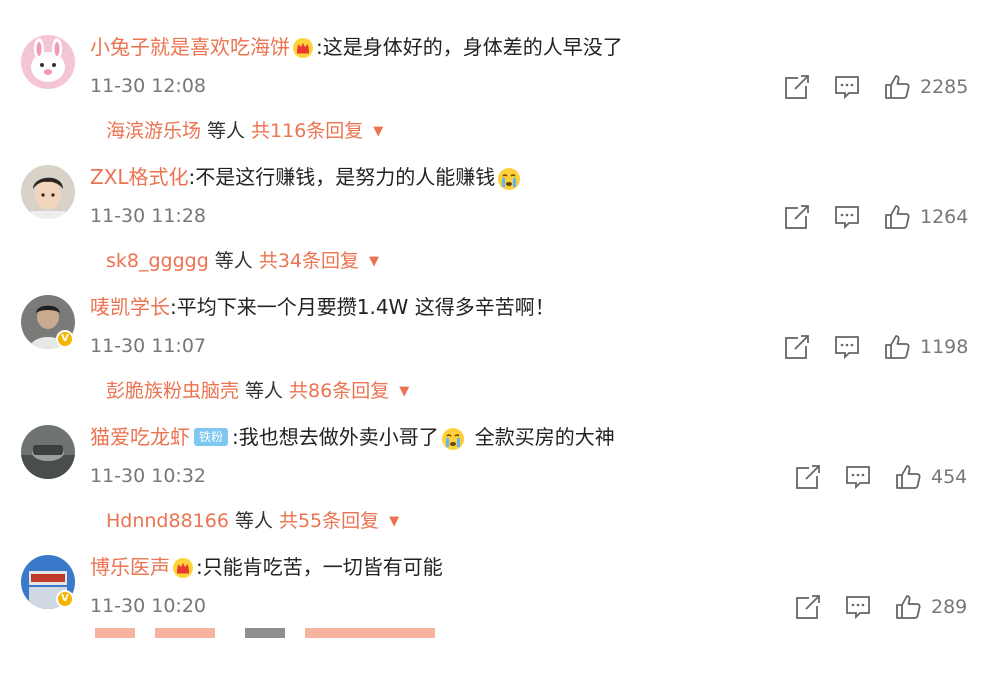 This screenshot has width=1000, height=686. What do you see at coordinates (880, 607) in the screenshot?
I see `comment-actions: 289` at bounding box center [880, 607].